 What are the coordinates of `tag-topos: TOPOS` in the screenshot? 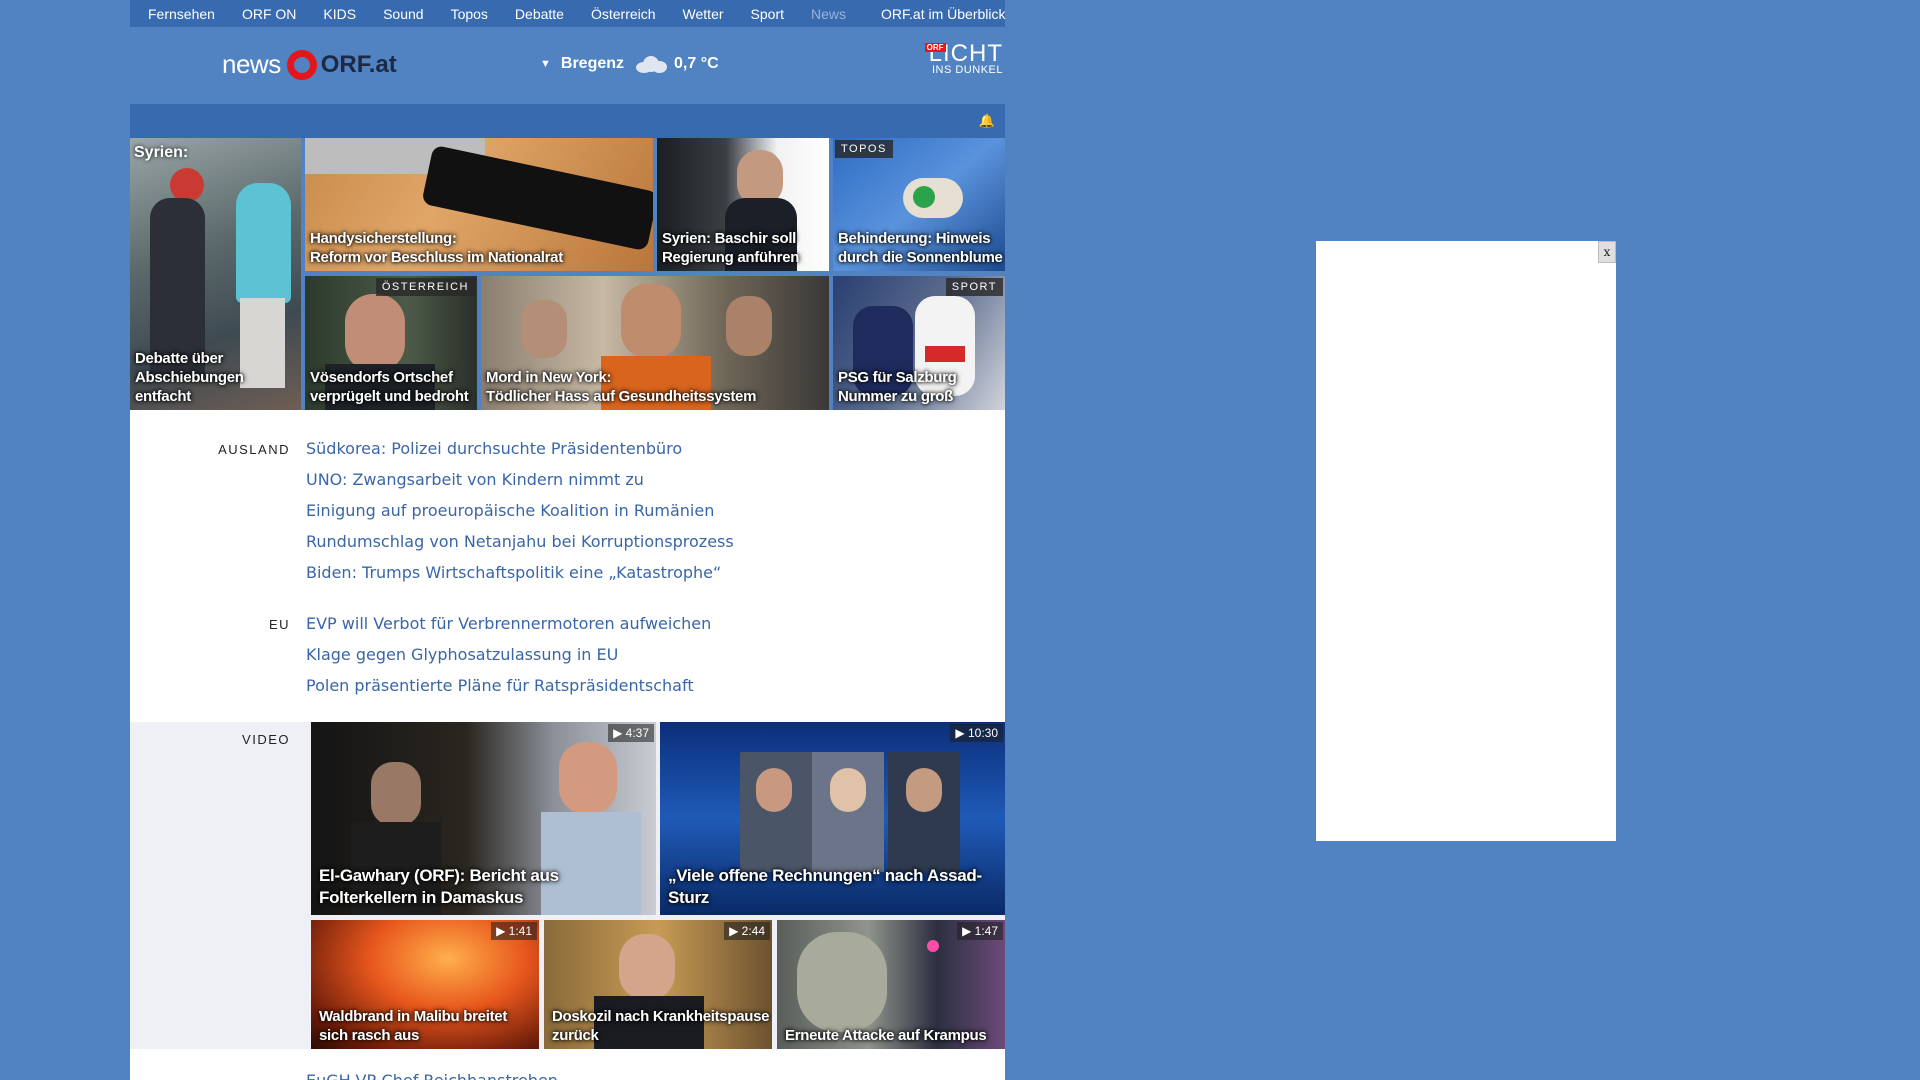 It's located at (864, 149).